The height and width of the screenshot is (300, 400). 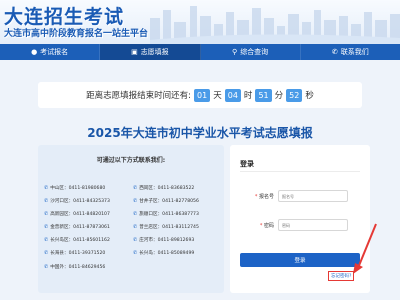 What do you see at coordinates (80, 214) in the screenshot?
I see `contact-text: 高新园区：0411-84820107` at bounding box center [80, 214].